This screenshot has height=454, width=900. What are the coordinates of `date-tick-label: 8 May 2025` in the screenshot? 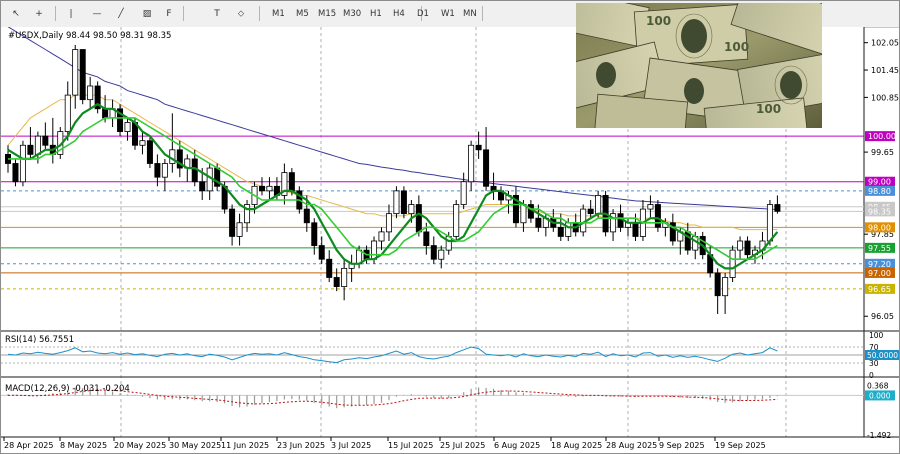 It's located at (83, 445).